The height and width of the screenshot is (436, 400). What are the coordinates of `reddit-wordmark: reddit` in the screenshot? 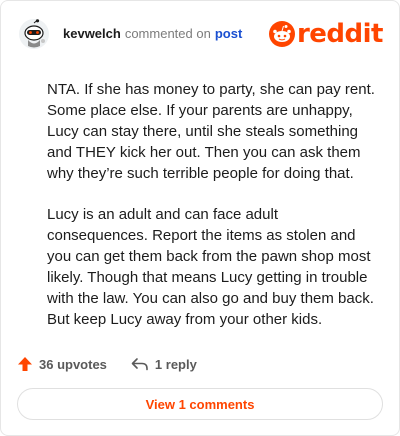 It's located at (340, 34).